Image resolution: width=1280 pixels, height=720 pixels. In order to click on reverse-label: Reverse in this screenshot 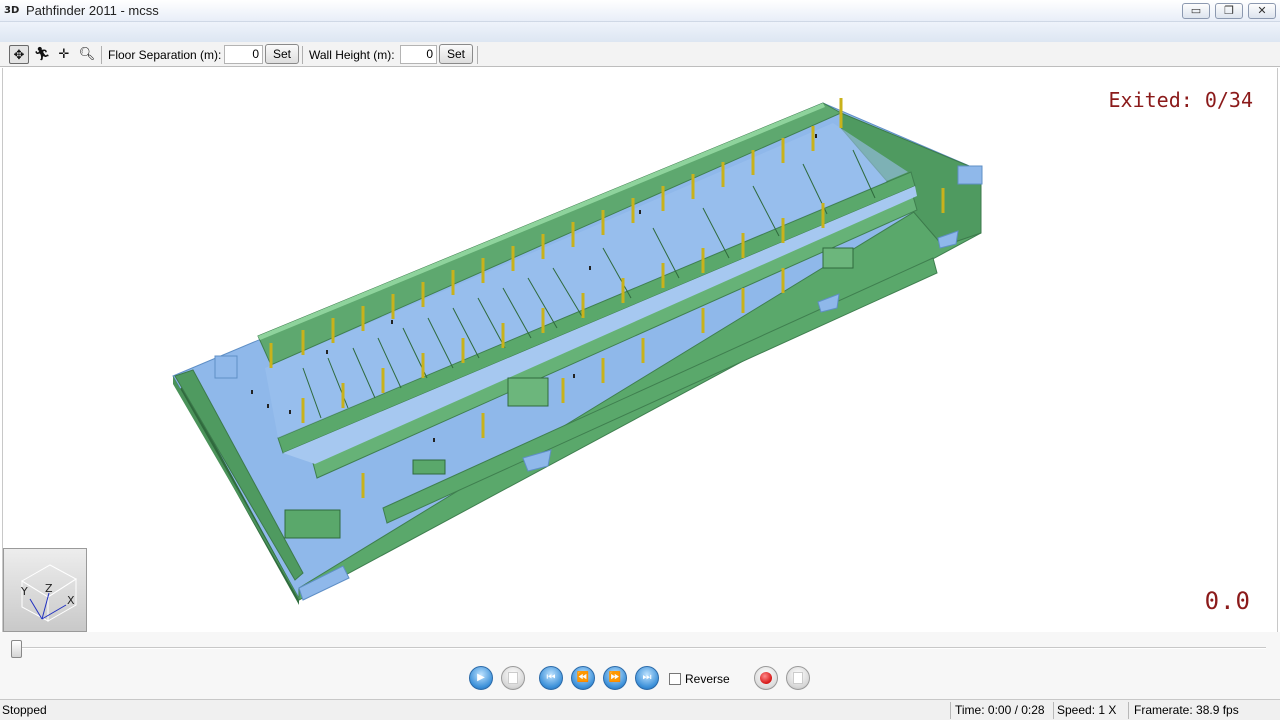, I will do `click(707, 679)`.